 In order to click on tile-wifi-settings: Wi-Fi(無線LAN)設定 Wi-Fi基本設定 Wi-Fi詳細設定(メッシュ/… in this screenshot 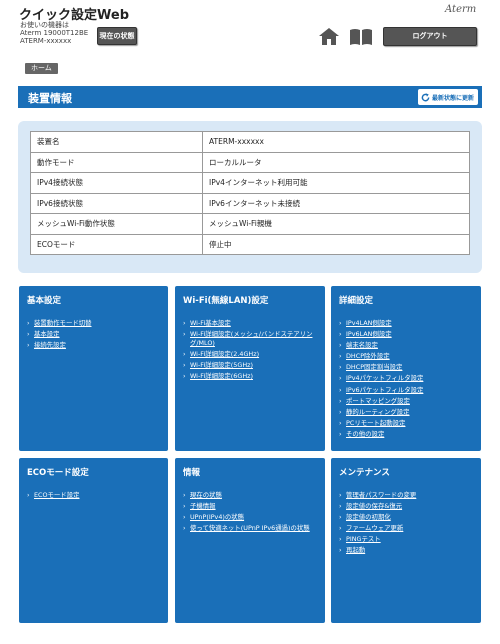, I will do `click(250, 368)`.